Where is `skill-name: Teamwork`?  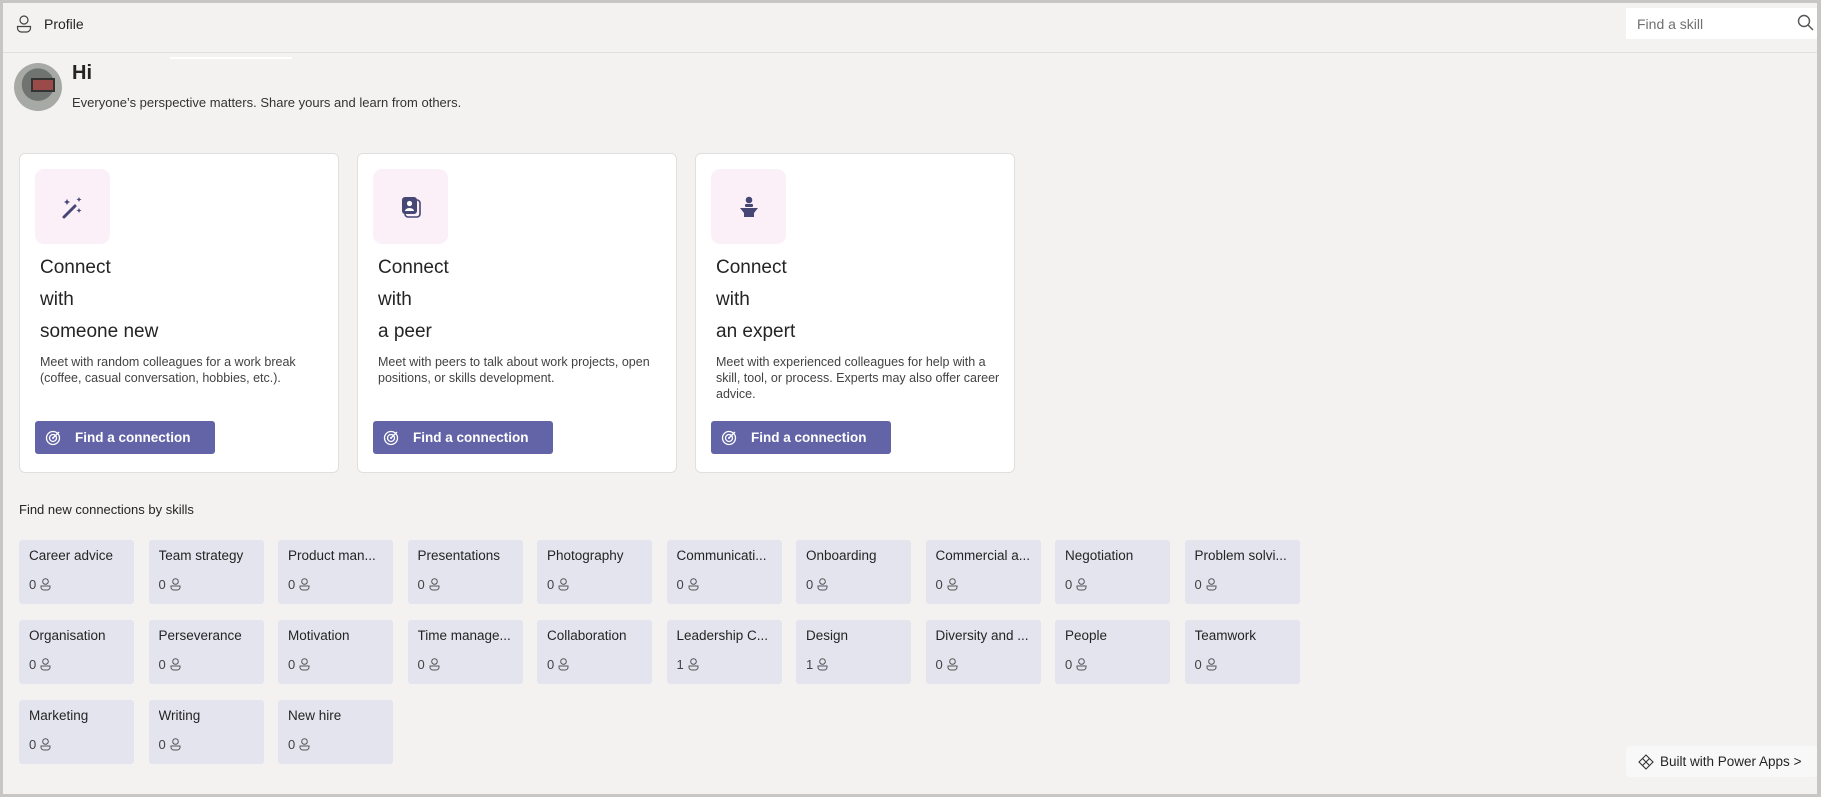 skill-name: Teamwork is located at coordinates (1225, 635).